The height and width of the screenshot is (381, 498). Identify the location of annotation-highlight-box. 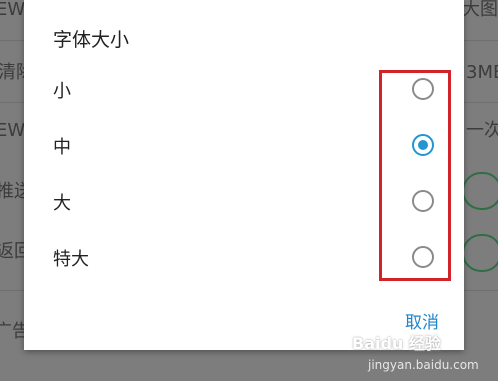
(415, 175).